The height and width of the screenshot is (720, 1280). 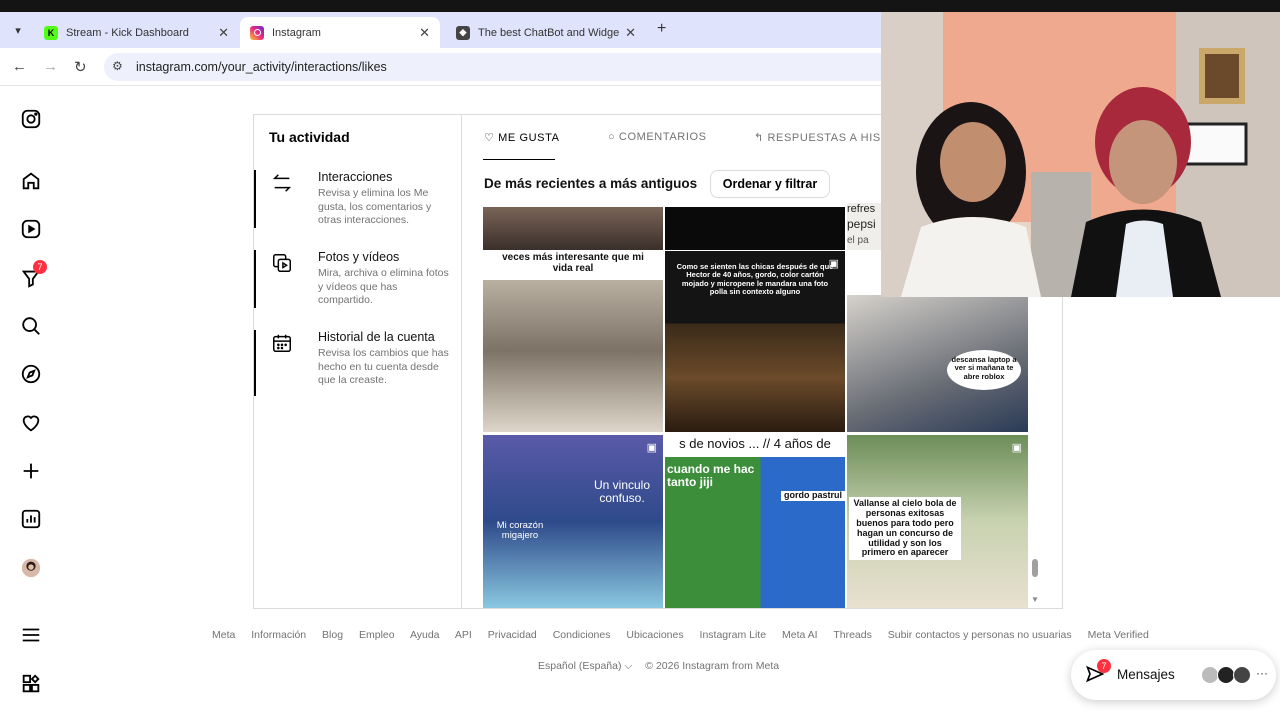 What do you see at coordinates (309, 137) in the screenshot?
I see `activity-title: Tu actividad` at bounding box center [309, 137].